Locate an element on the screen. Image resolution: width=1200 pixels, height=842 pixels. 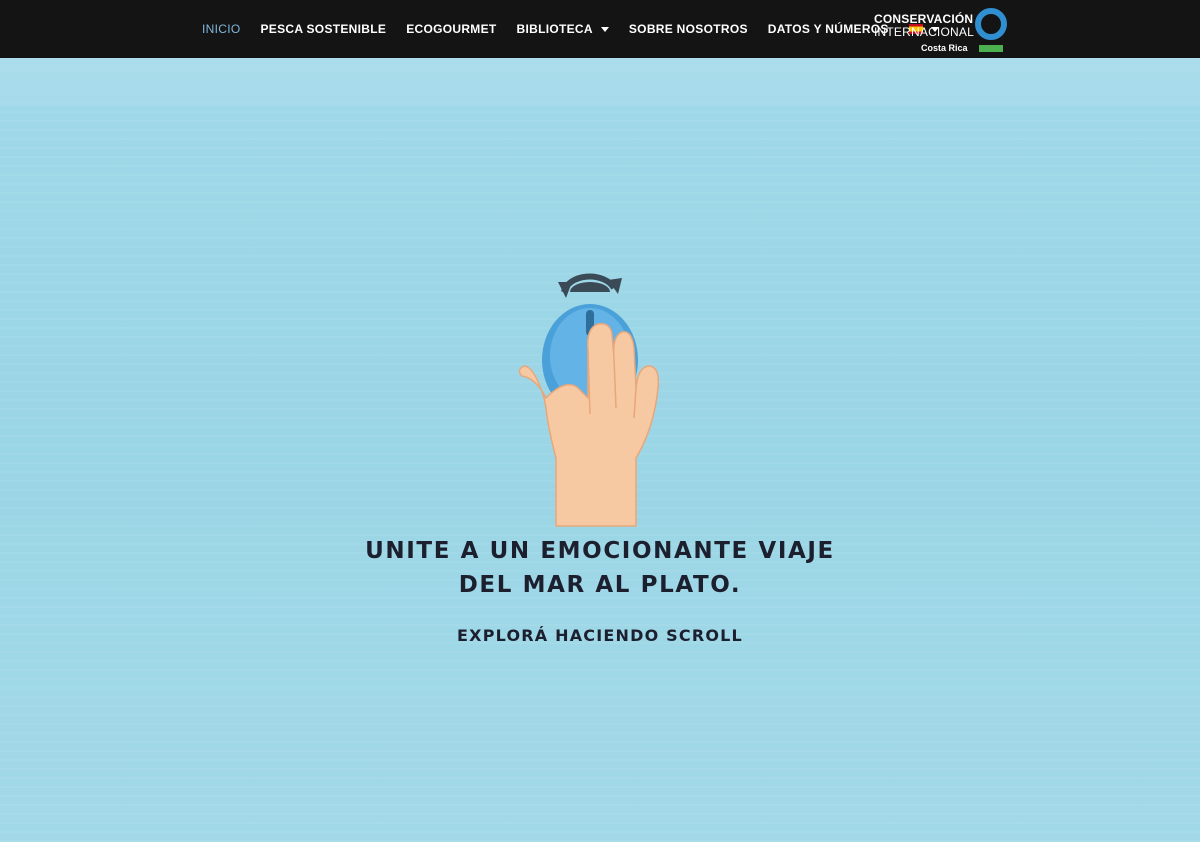
nav-item-label: SOBRE NOSOTROS is located at coordinates (688, 29).